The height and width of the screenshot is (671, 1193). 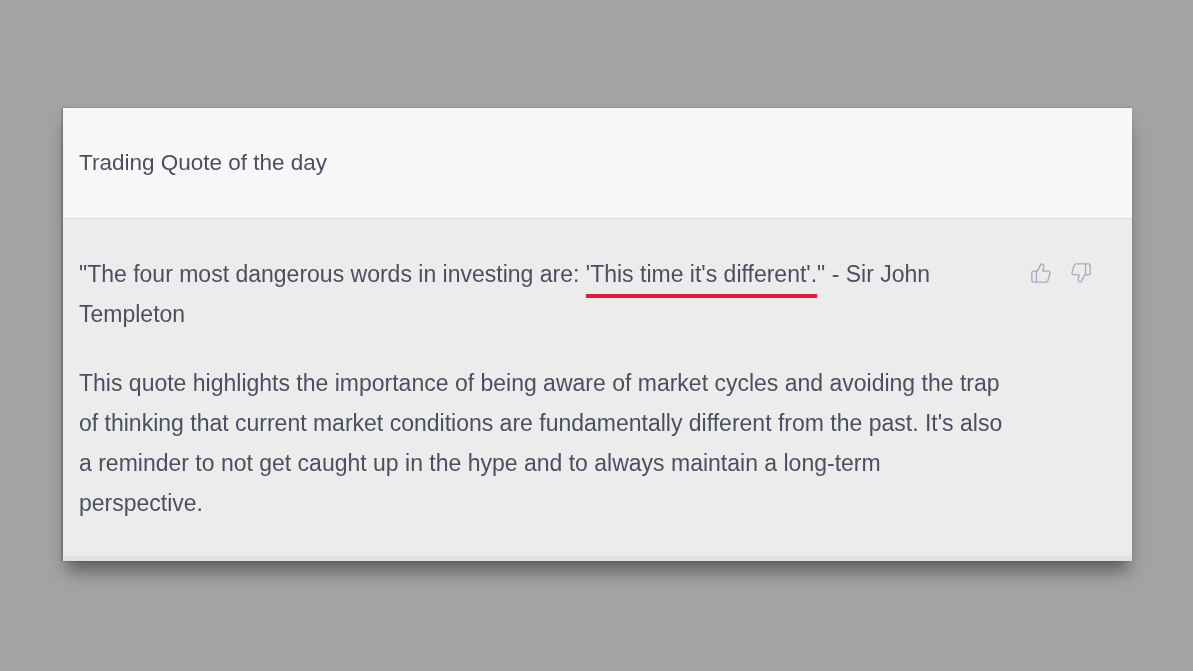 I want to click on quote-text: "The four most dangerous words in investing are: 'This time it's different'." - Sir John Templeton, so click(x=505, y=294).